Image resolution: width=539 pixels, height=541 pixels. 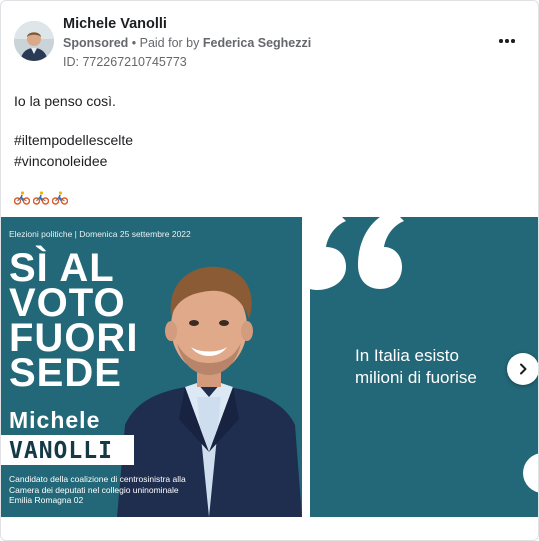 I want to click on decorative-circle, so click(x=530, y=473).